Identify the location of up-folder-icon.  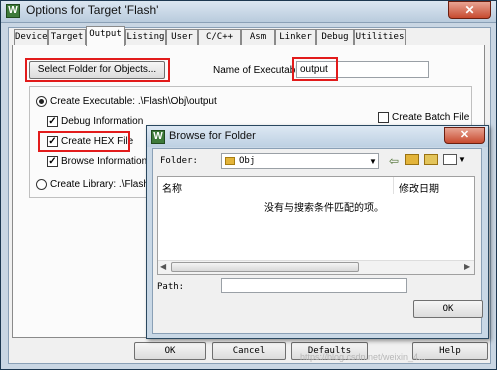
(412, 159).